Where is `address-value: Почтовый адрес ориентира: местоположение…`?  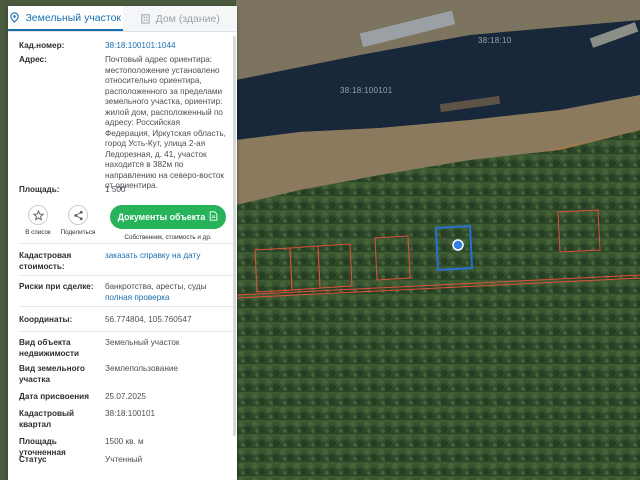 address-value: Почтовый адрес ориентира: местоположение… is located at coordinates (165, 122).